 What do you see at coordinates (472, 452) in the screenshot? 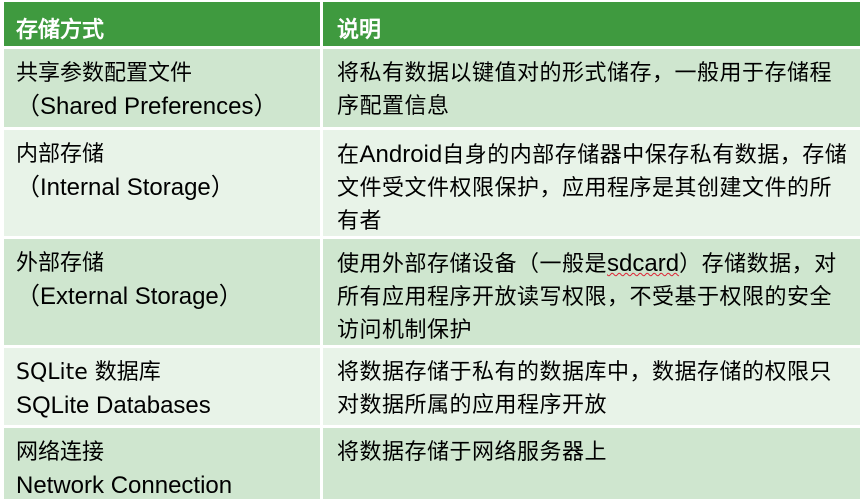
I see `storage-desc: 将数据存储于网络服务器上` at bounding box center [472, 452].